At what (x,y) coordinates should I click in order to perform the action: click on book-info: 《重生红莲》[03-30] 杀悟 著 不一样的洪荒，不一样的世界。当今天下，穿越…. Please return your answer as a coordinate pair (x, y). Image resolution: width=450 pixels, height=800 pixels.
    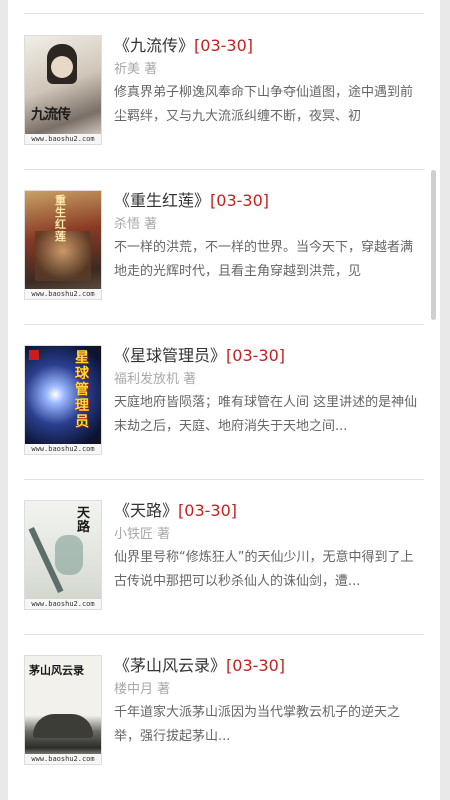
    Looking at the image, I should click on (269, 237).